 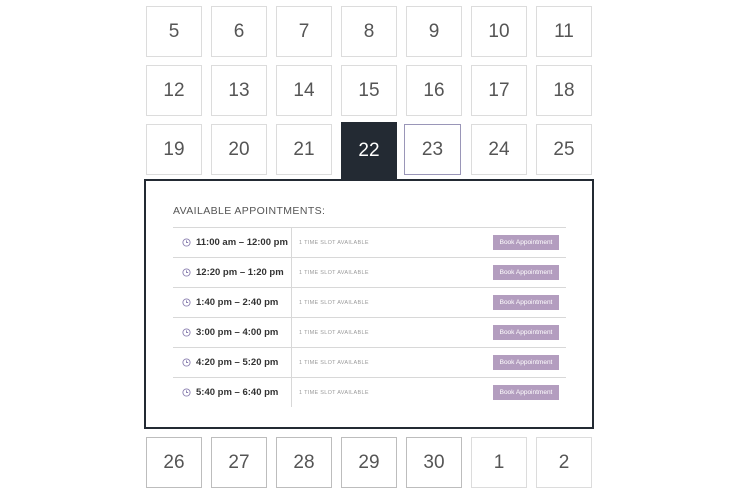 What do you see at coordinates (174, 90) in the screenshot?
I see `calendar-day: 12` at bounding box center [174, 90].